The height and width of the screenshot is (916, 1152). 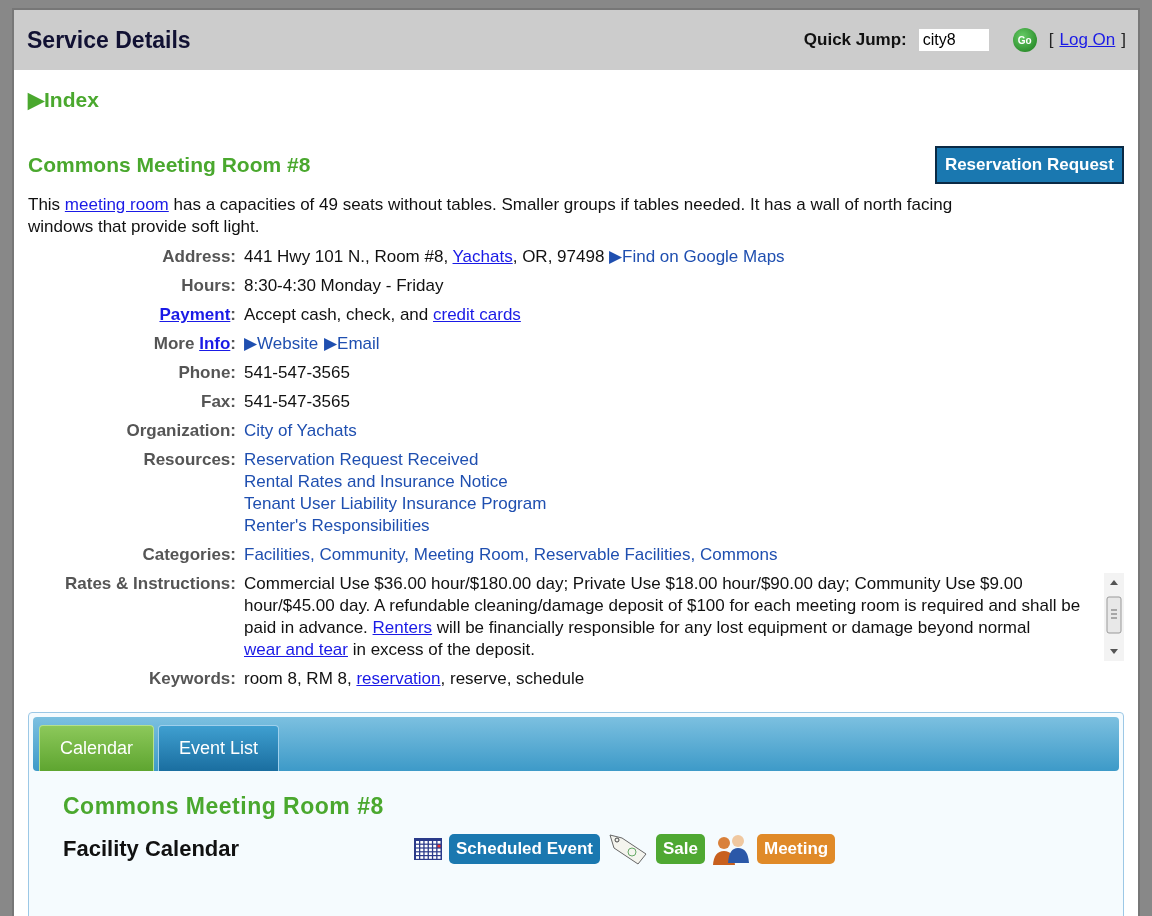 What do you see at coordinates (206, 373) in the screenshot?
I see `field-label: Phone:` at bounding box center [206, 373].